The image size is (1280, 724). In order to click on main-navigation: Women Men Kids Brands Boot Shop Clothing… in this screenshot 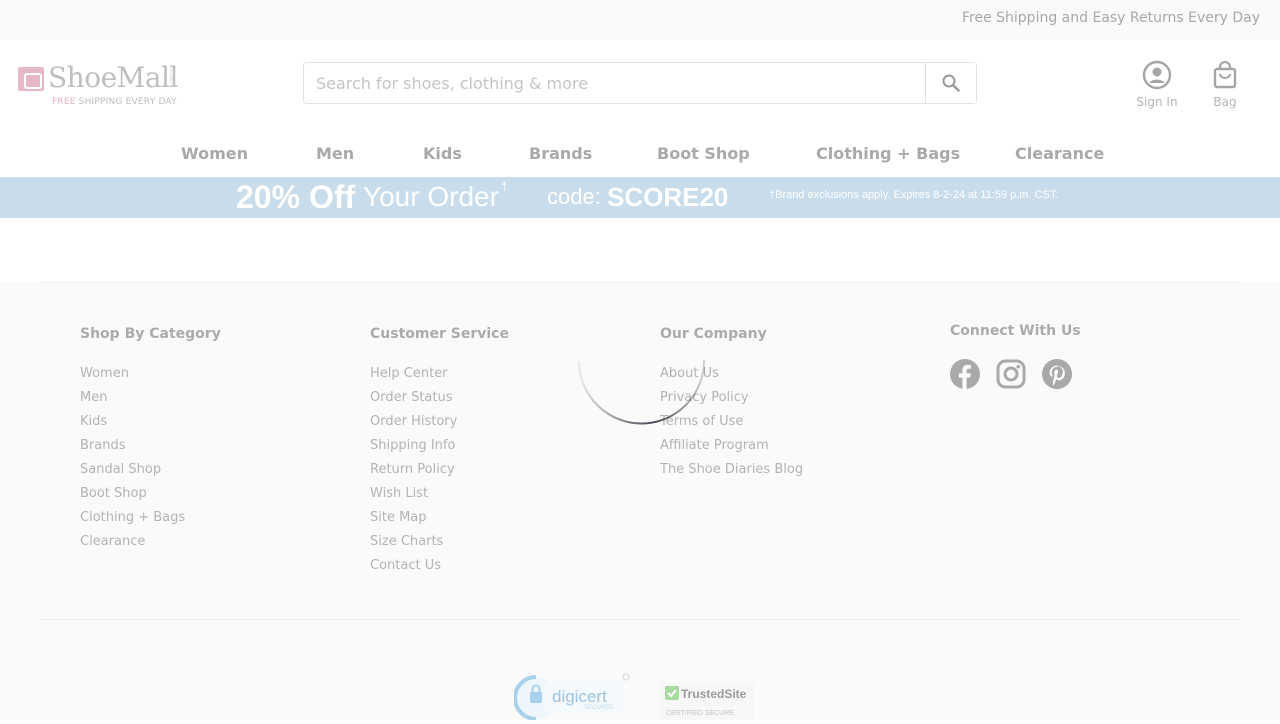, I will do `click(640, 155)`.